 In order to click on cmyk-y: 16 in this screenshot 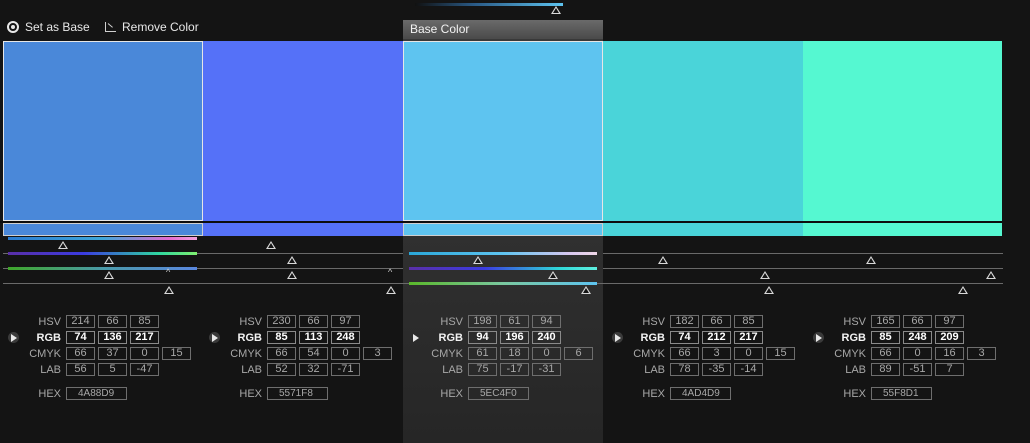, I will do `click(949, 353)`.